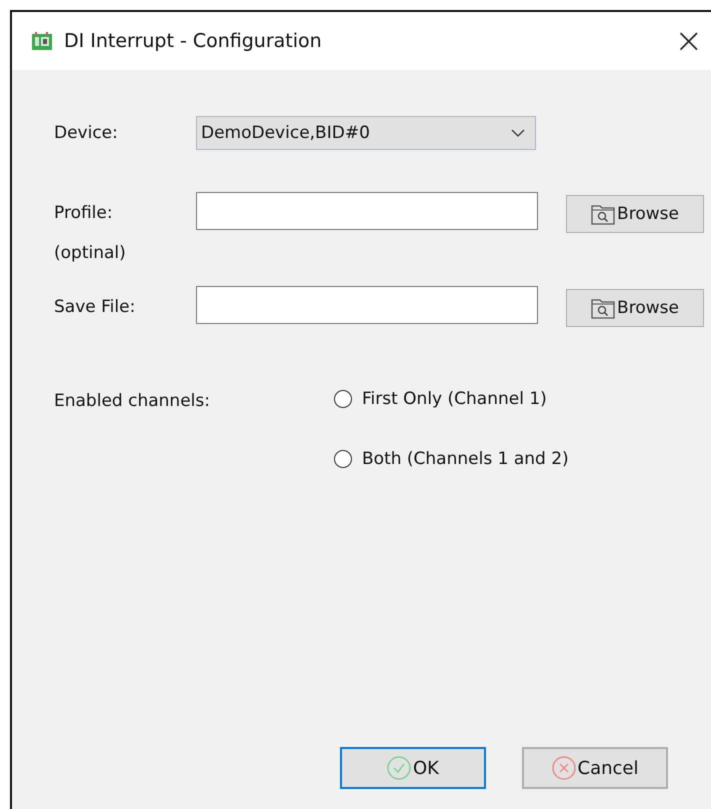  What do you see at coordinates (84, 213) in the screenshot?
I see `field-label: Profile:` at bounding box center [84, 213].